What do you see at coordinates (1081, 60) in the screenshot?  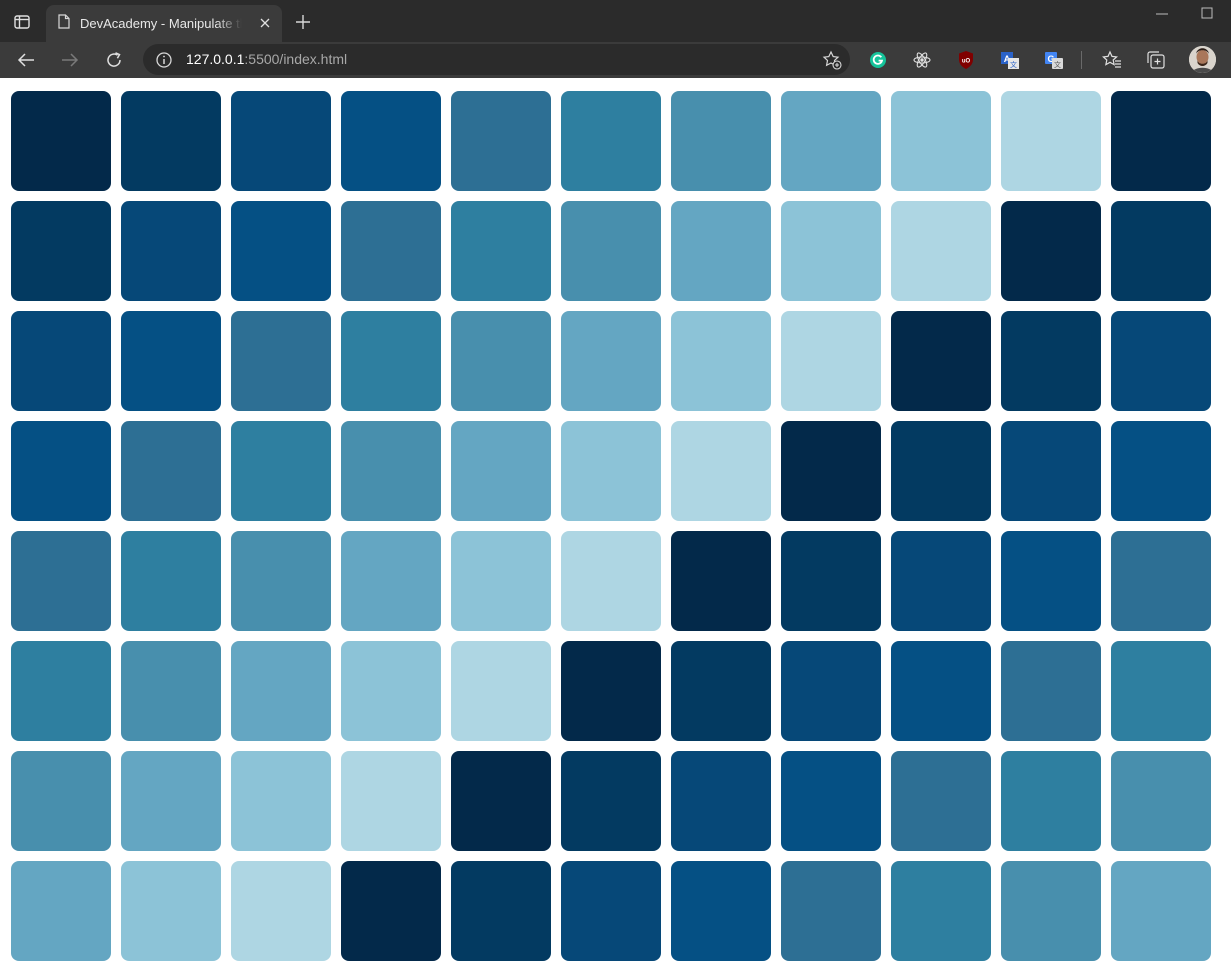 I see `toolbar-divider` at bounding box center [1081, 60].